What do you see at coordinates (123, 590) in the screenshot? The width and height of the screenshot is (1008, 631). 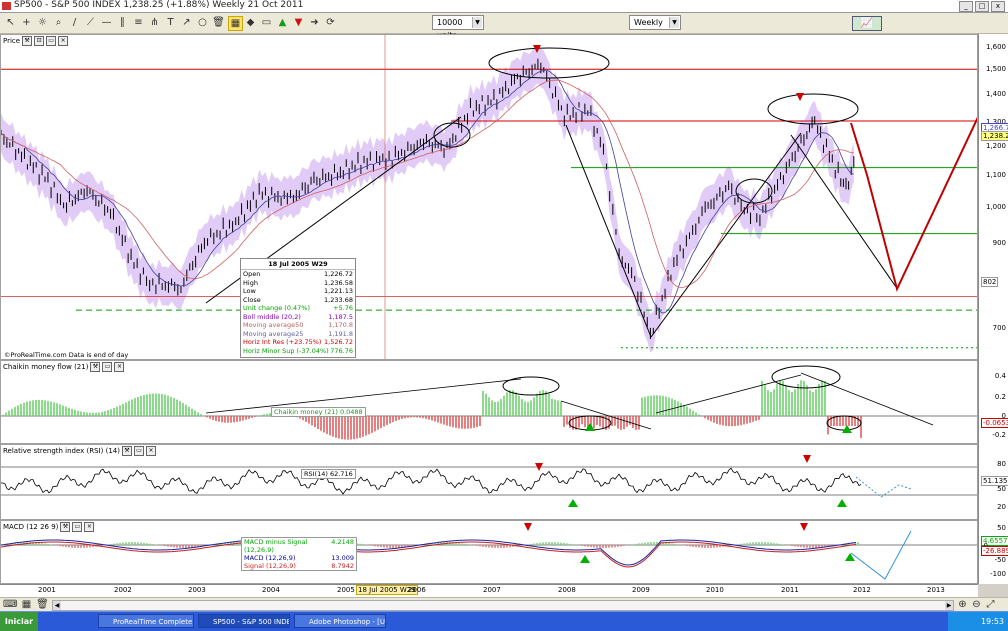 I see `year-tick: 2002` at bounding box center [123, 590].